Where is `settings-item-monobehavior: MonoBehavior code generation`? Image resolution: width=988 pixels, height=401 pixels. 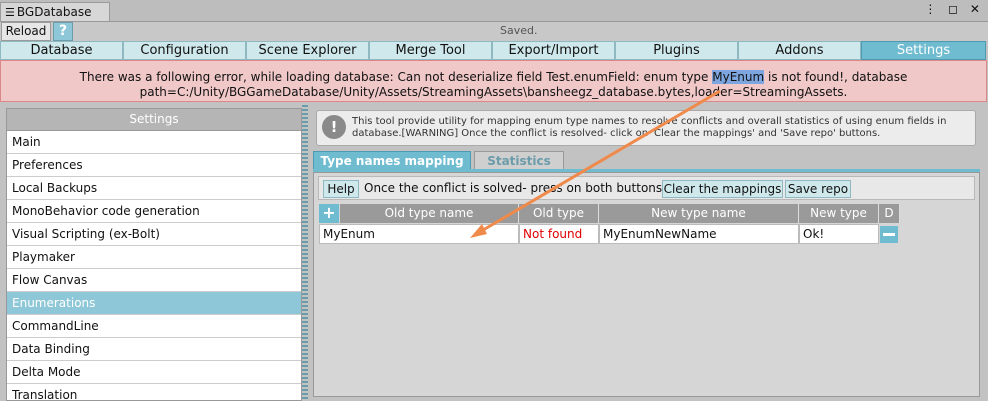 settings-item-monobehavior: MonoBehavior code generation is located at coordinates (154, 211).